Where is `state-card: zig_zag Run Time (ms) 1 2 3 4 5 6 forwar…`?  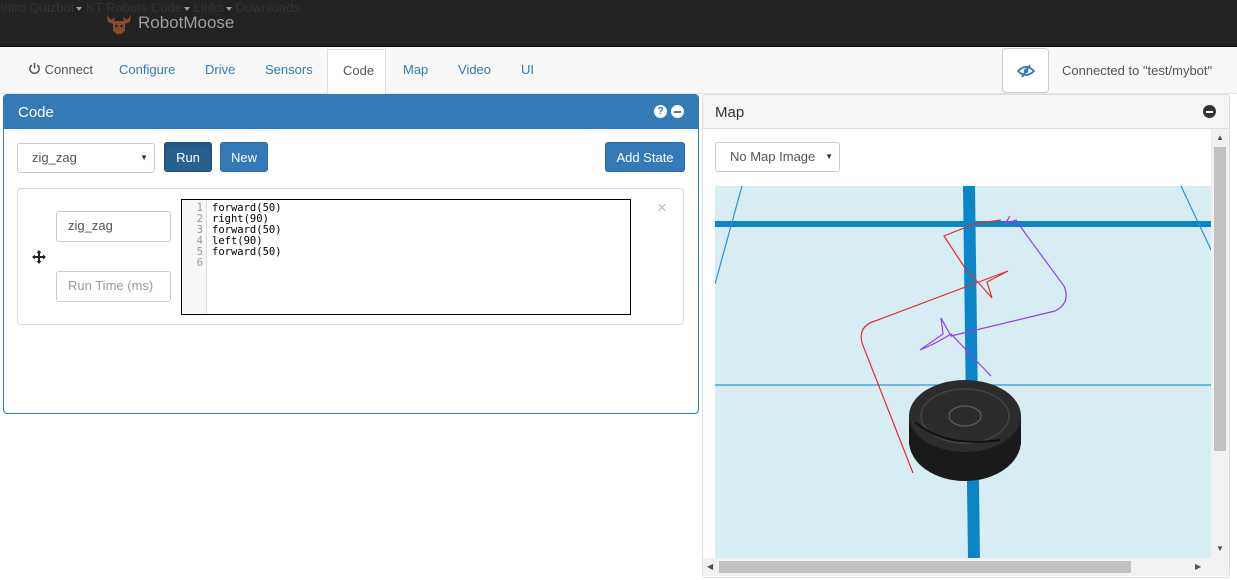 state-card: zig_zag Run Time (ms) 1 2 3 4 5 6 forwar… is located at coordinates (350, 256).